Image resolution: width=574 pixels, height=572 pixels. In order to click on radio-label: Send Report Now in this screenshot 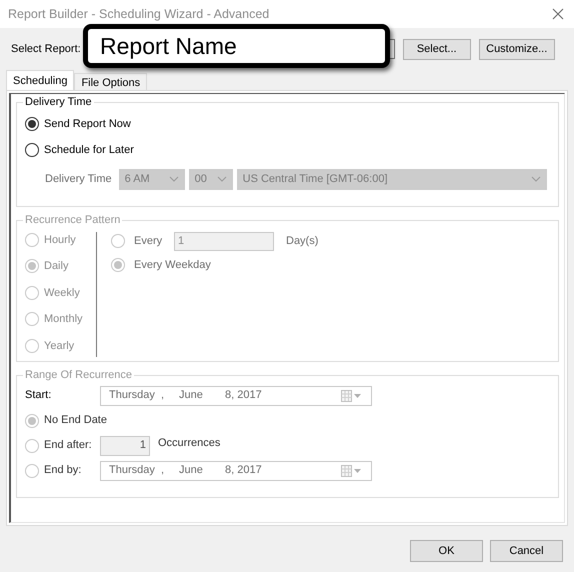, I will do `click(87, 124)`.